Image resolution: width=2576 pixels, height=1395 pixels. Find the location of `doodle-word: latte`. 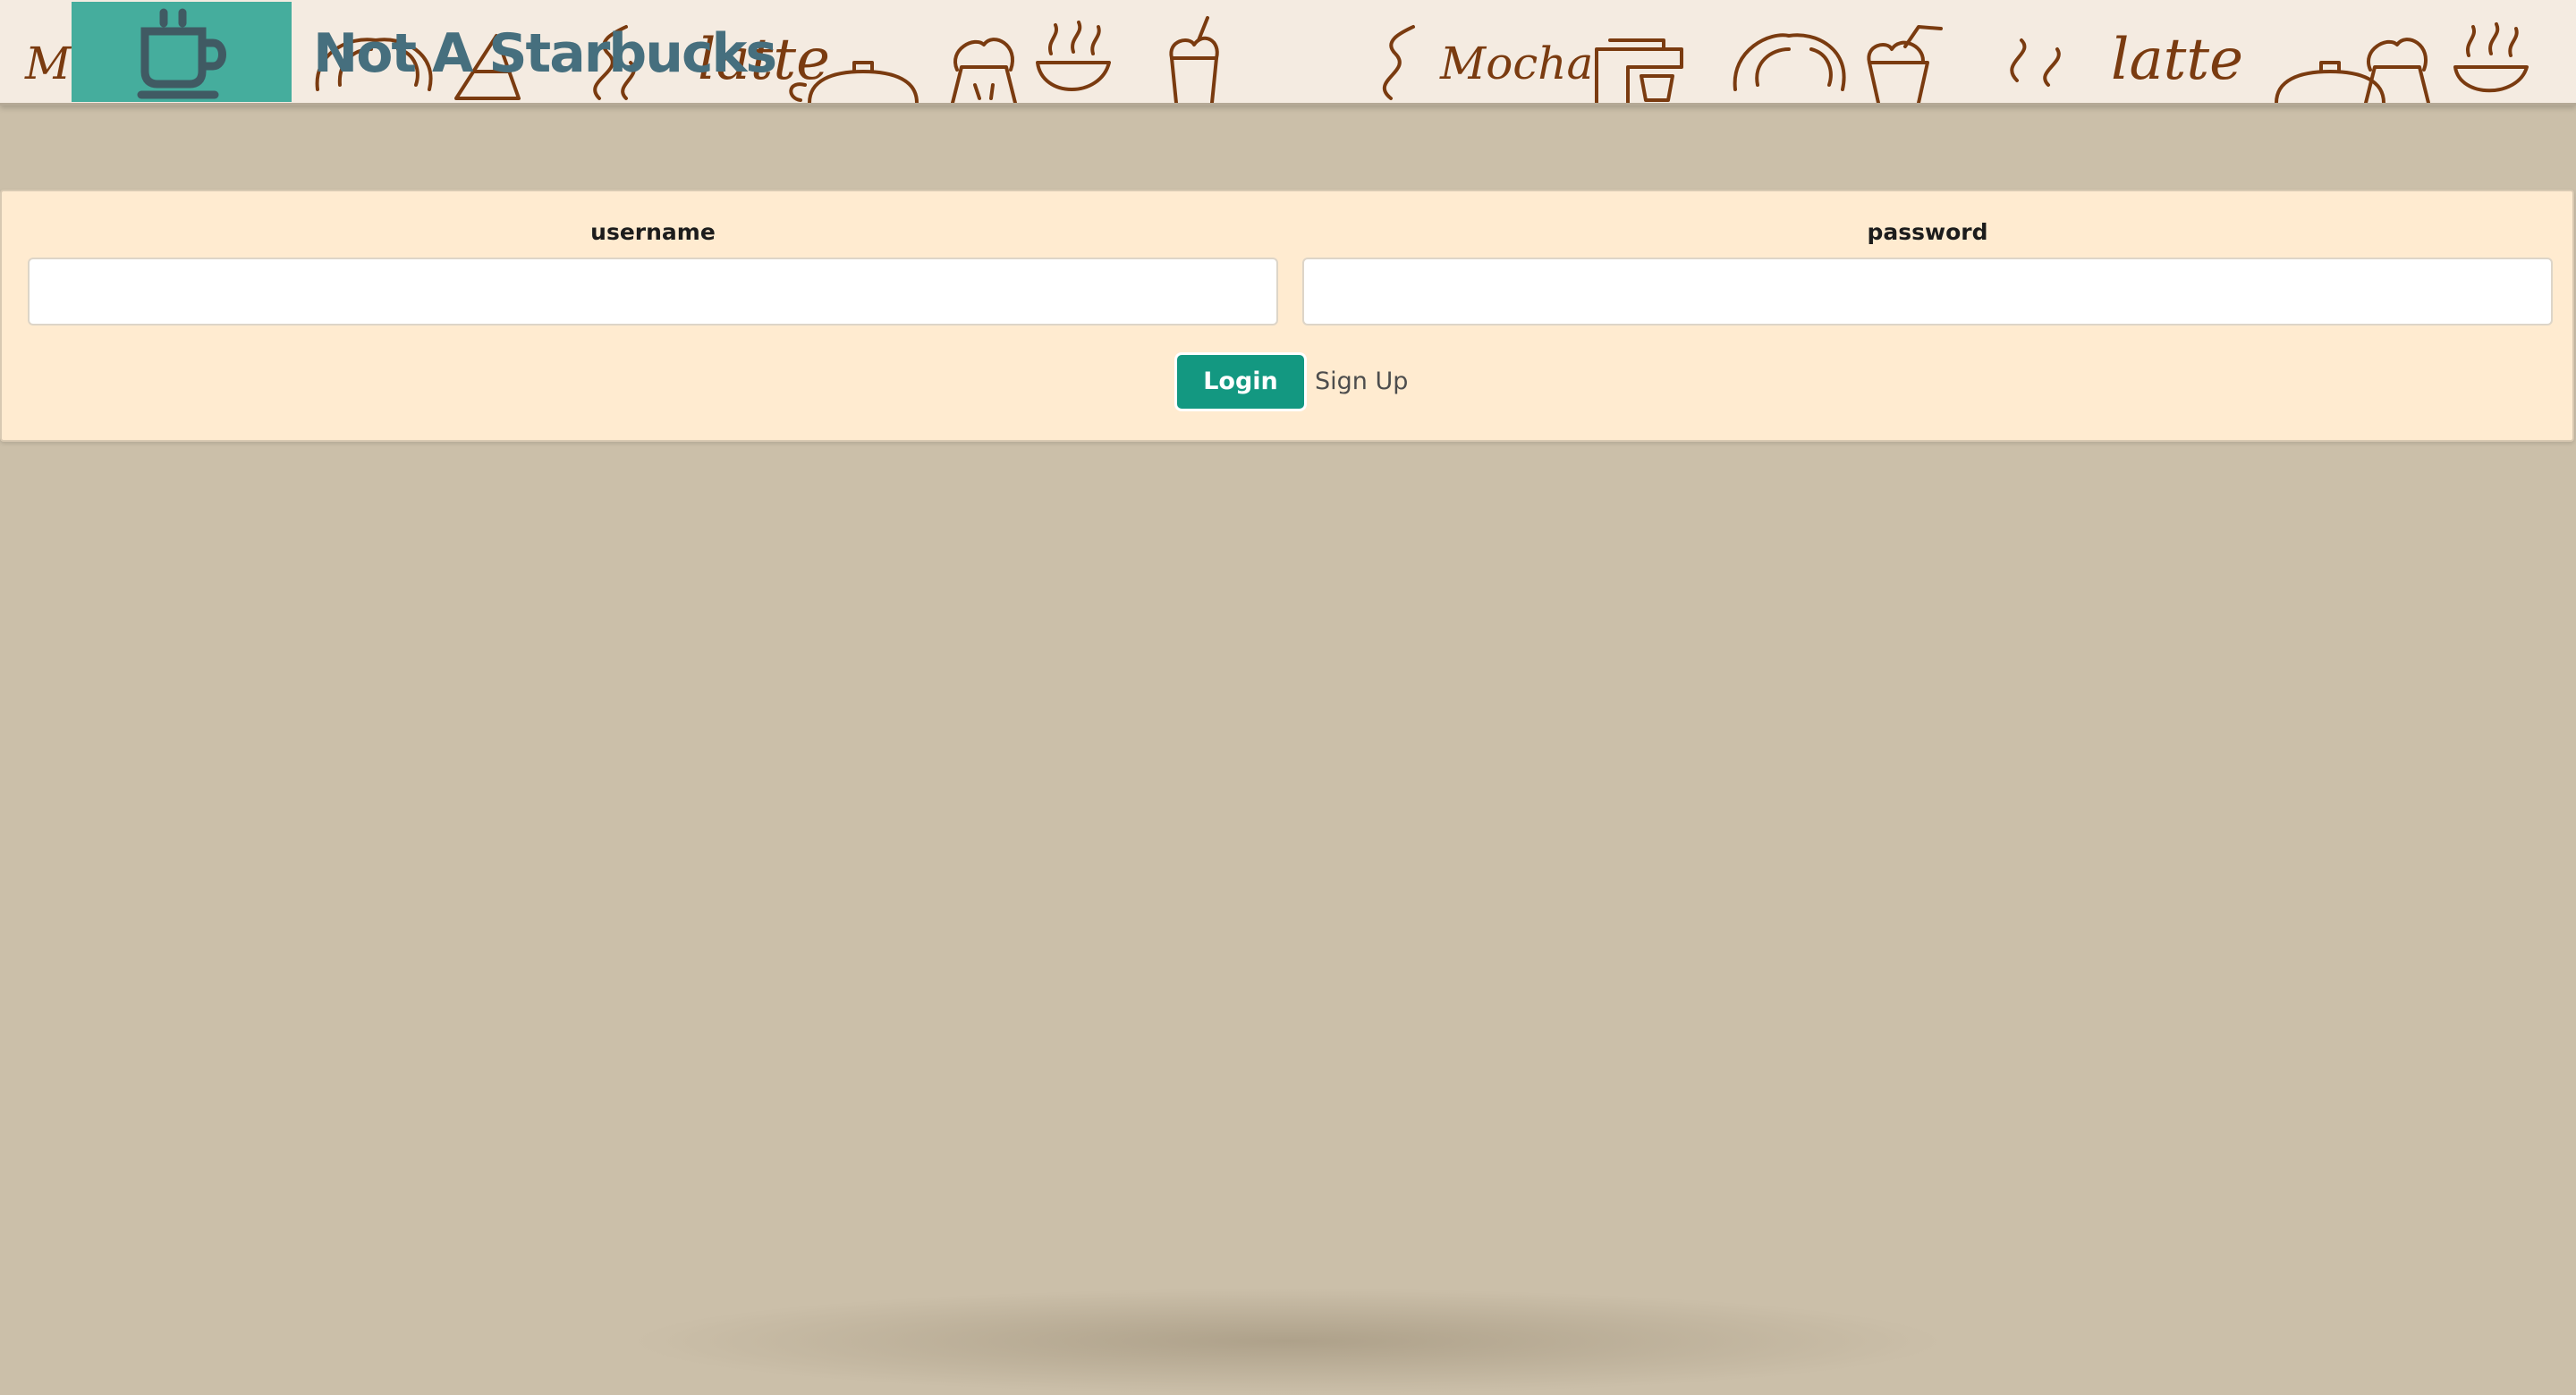

doodle-word: latte is located at coordinates (2177, 60).